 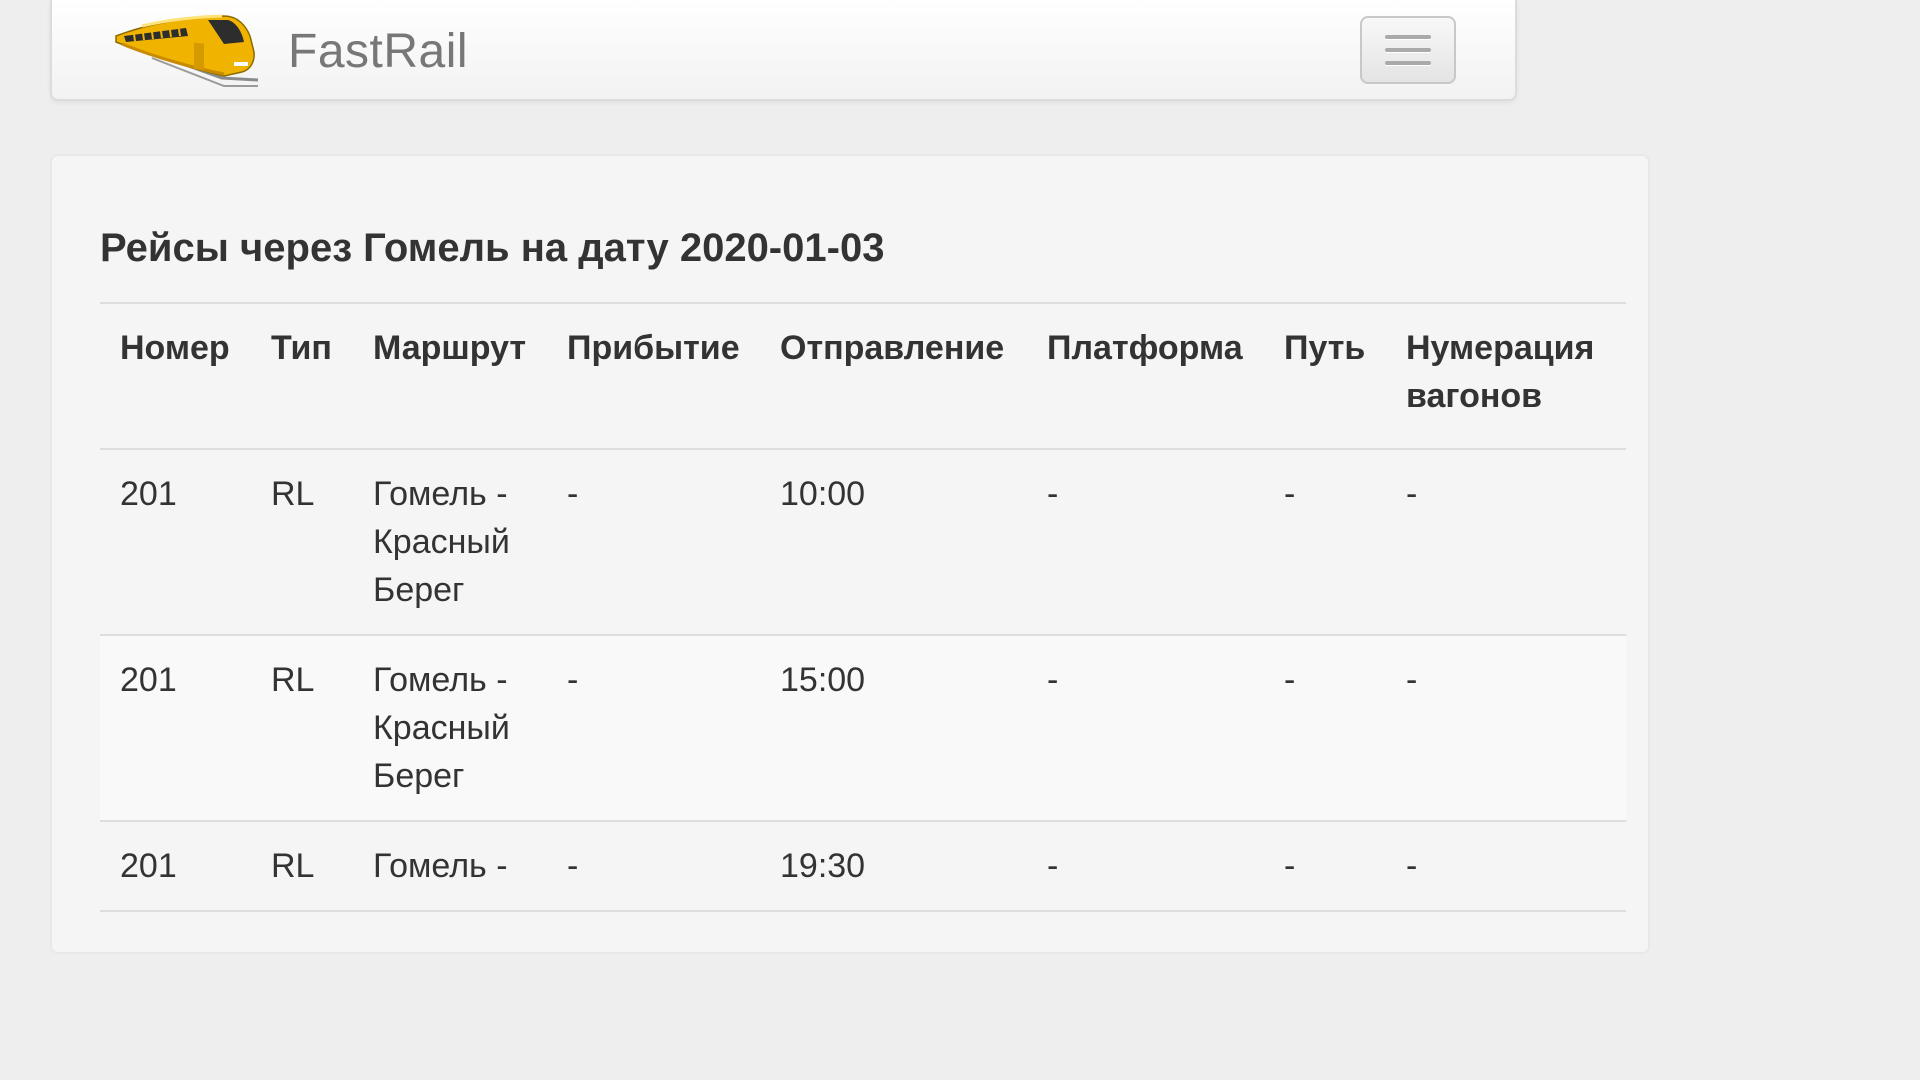 What do you see at coordinates (823, 866) in the screenshot?
I see `cell-departure: 19:30` at bounding box center [823, 866].